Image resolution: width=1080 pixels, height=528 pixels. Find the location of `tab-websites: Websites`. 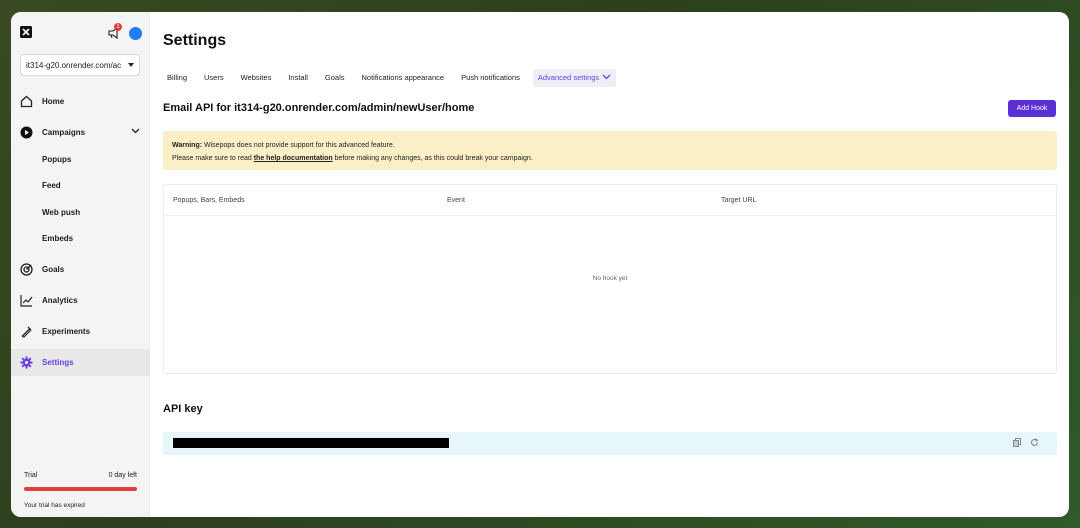

tab-websites: Websites is located at coordinates (256, 78).